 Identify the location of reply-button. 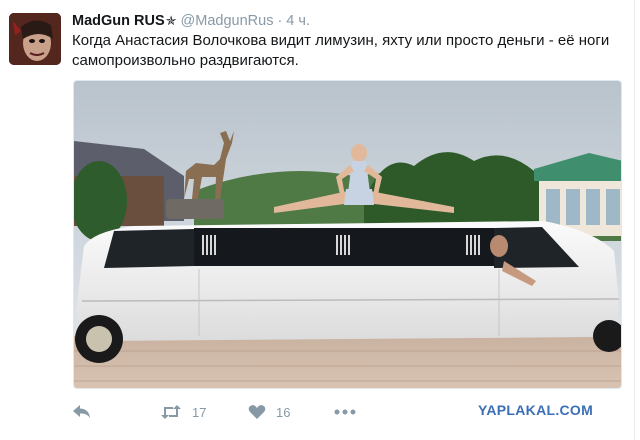
(82, 412).